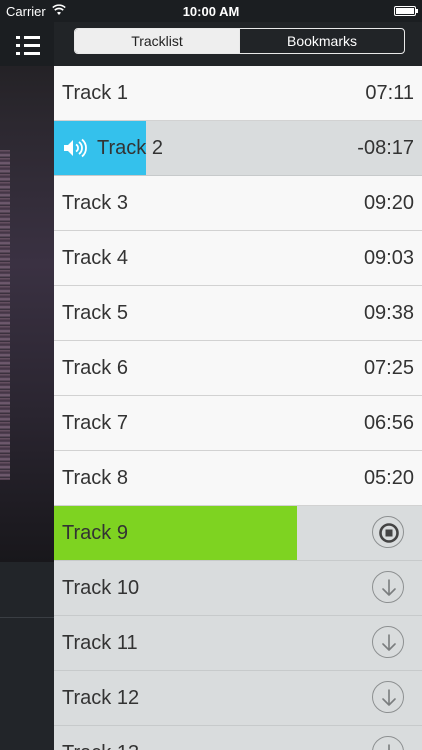 The height and width of the screenshot is (750, 422). Describe the element at coordinates (238, 93) in the screenshot. I see `track-row: Track 1 07:11` at that location.